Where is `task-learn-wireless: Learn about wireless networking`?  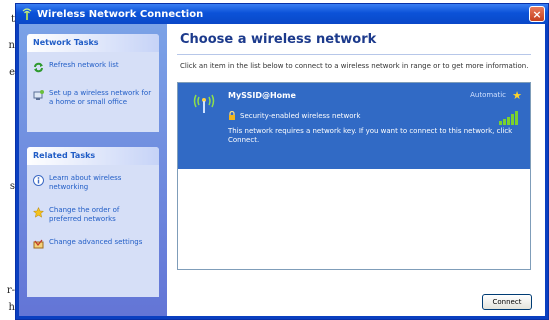
task-learn-wireless: Learn about wireless networking is located at coordinates (93, 179).